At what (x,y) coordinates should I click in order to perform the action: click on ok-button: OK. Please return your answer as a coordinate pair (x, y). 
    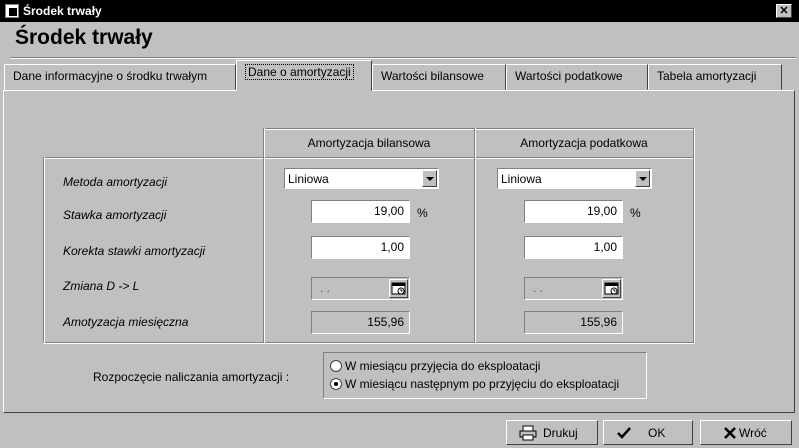
    Looking at the image, I should click on (648, 432).